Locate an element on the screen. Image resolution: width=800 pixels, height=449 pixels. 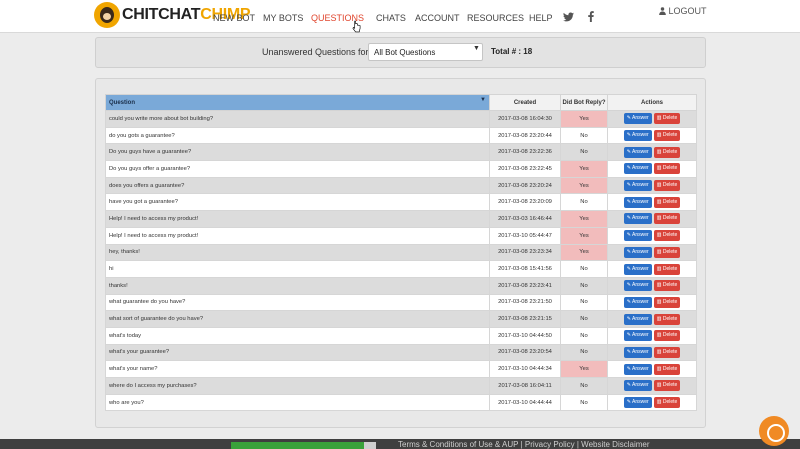
created-cell: 2017-03-08 23:23:34 is located at coordinates (525, 252).